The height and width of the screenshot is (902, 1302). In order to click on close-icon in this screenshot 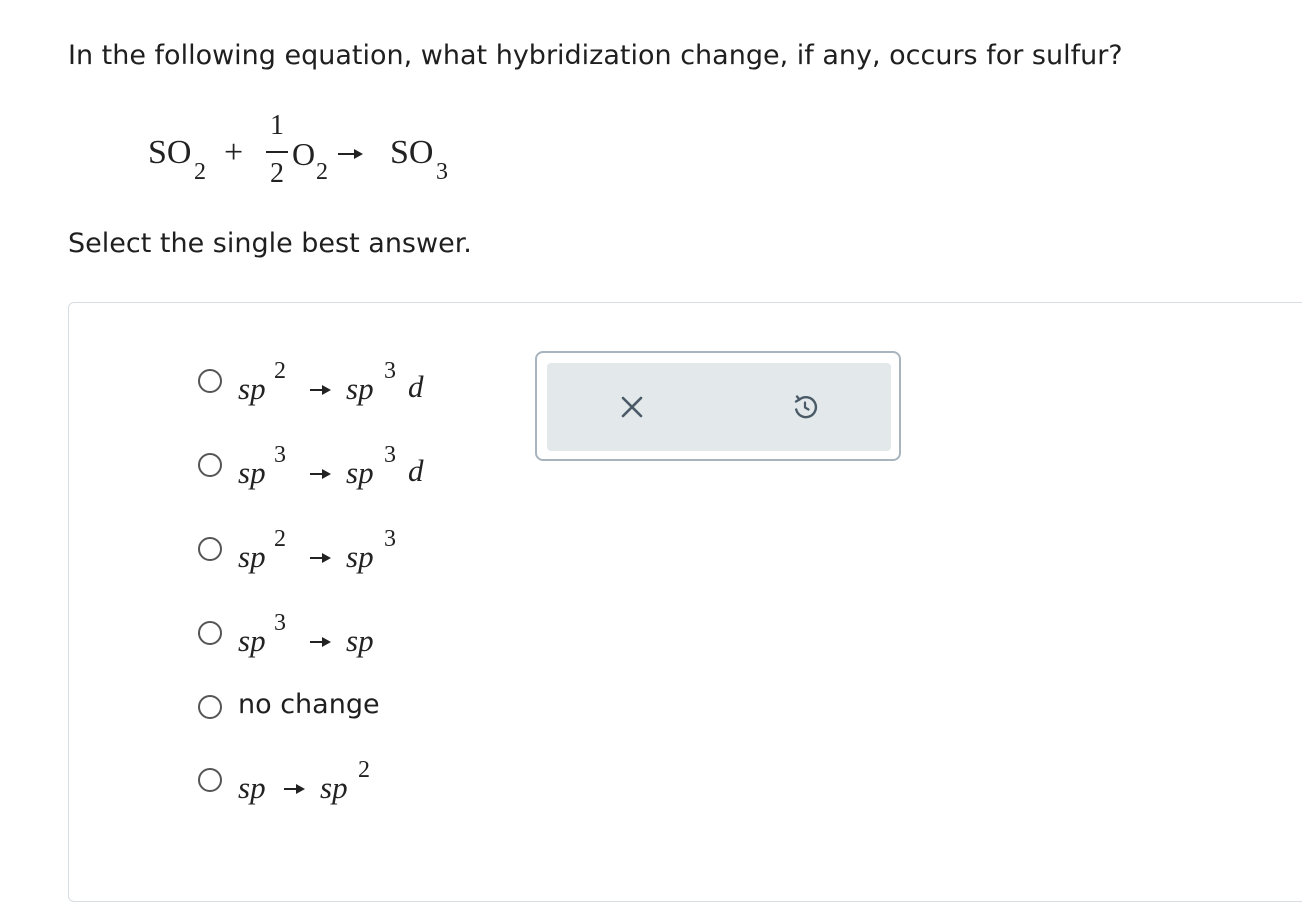, I will do `click(632, 407)`.